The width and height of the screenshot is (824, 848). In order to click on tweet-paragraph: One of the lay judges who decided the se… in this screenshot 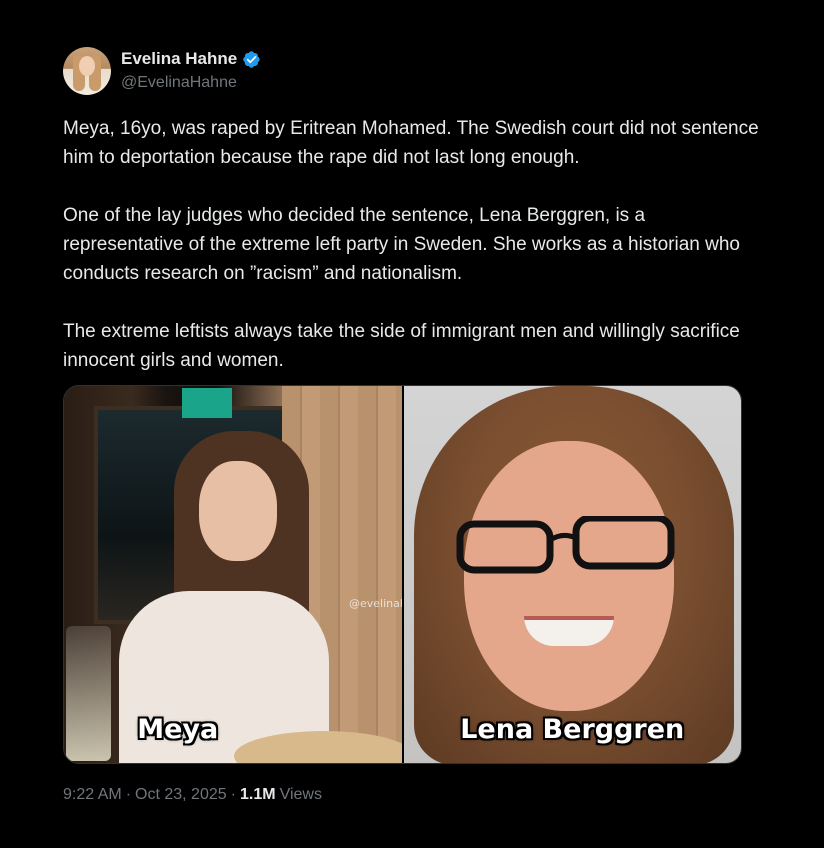, I will do `click(401, 244)`.